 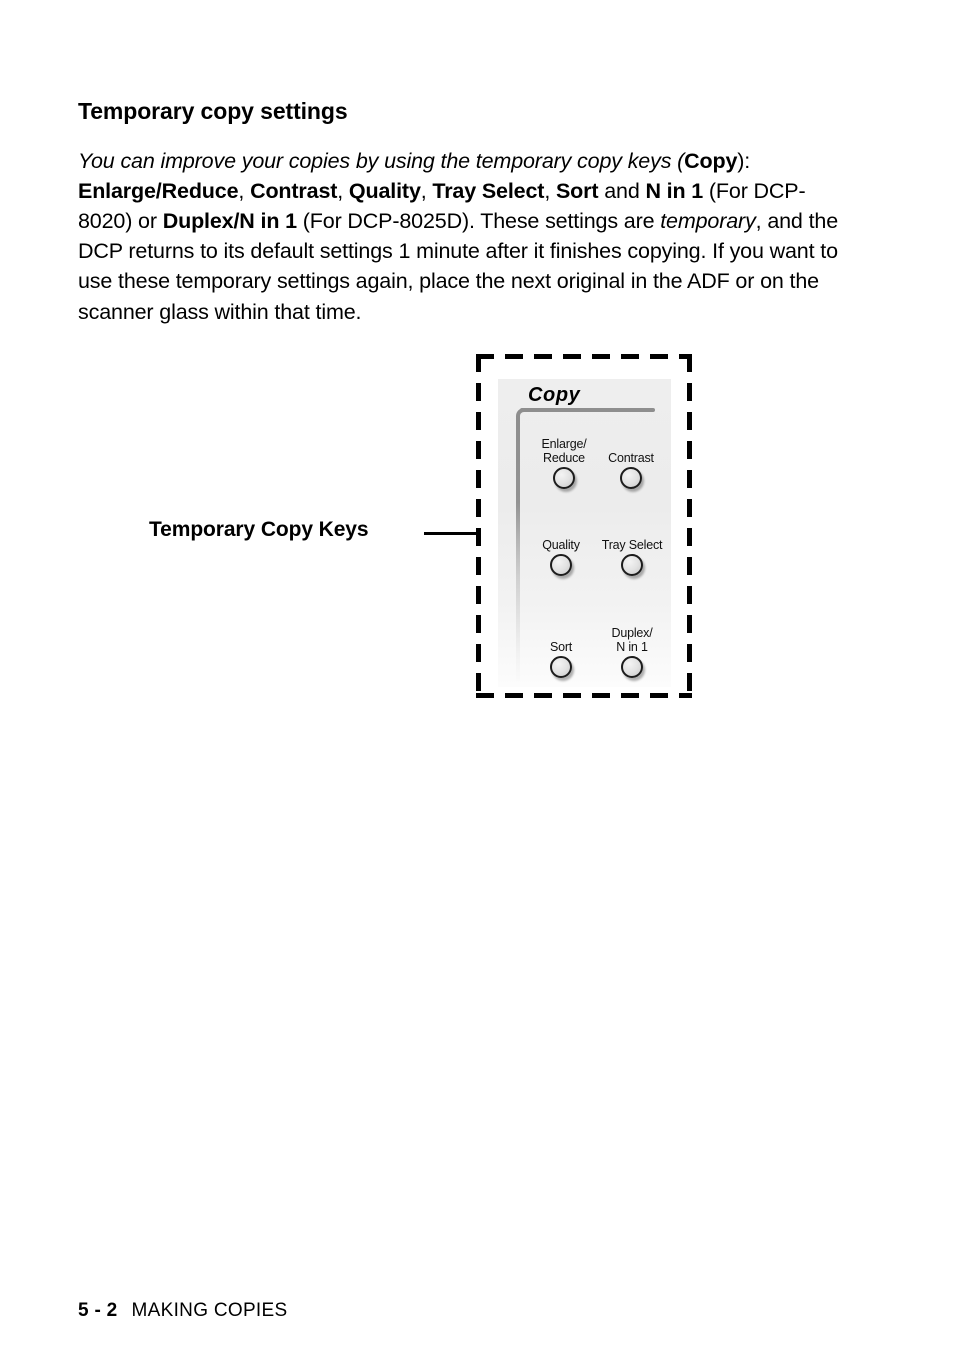 I want to click on key-quality: Quality, so click(x=561, y=547).